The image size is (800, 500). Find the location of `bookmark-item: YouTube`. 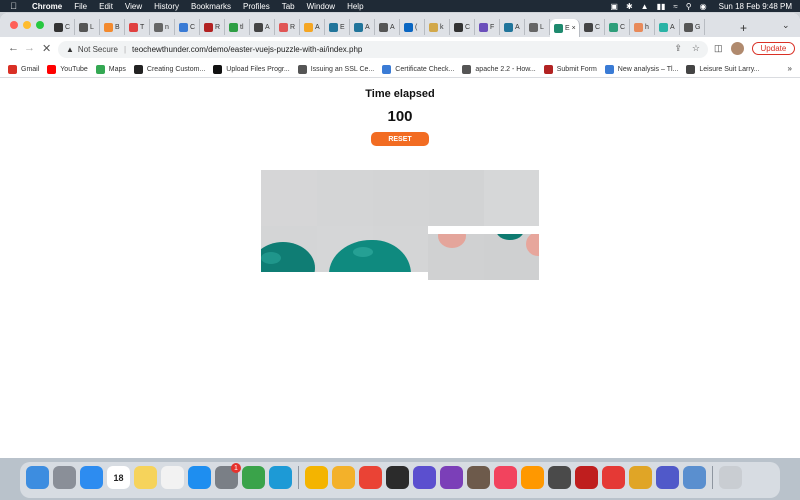

bookmark-item: YouTube is located at coordinates (67, 69).